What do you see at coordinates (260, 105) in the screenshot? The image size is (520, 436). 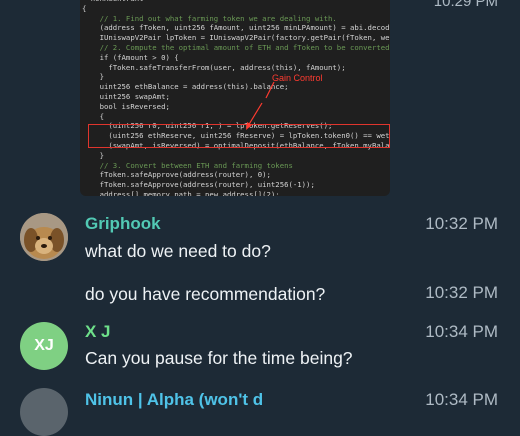 I see `annotation-arrow-icon` at bounding box center [260, 105].